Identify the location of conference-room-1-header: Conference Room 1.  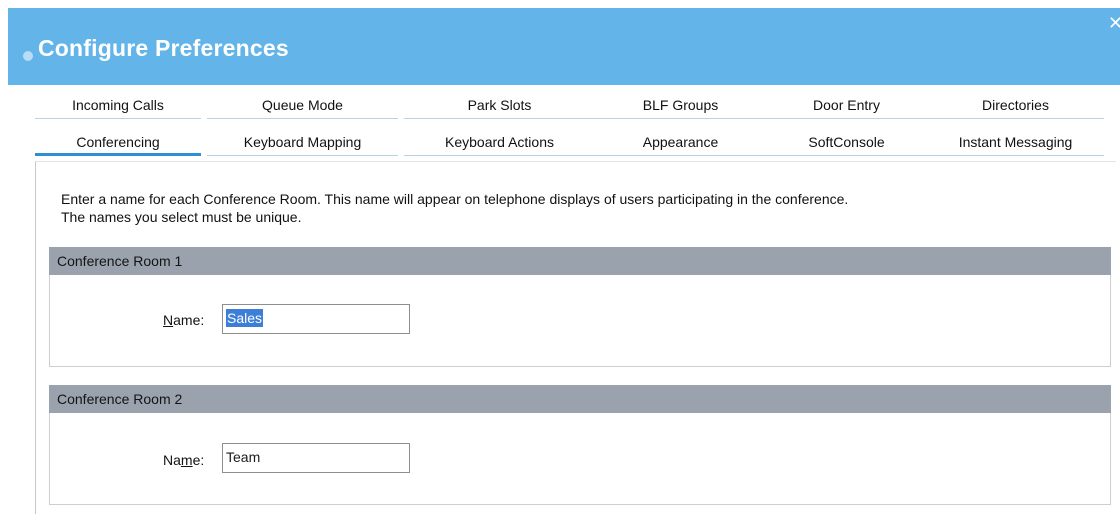
(580, 261).